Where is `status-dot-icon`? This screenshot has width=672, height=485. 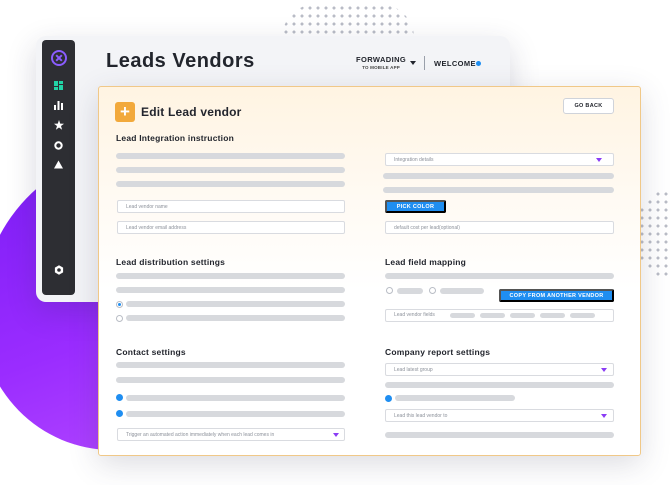 status-dot-icon is located at coordinates (478, 63).